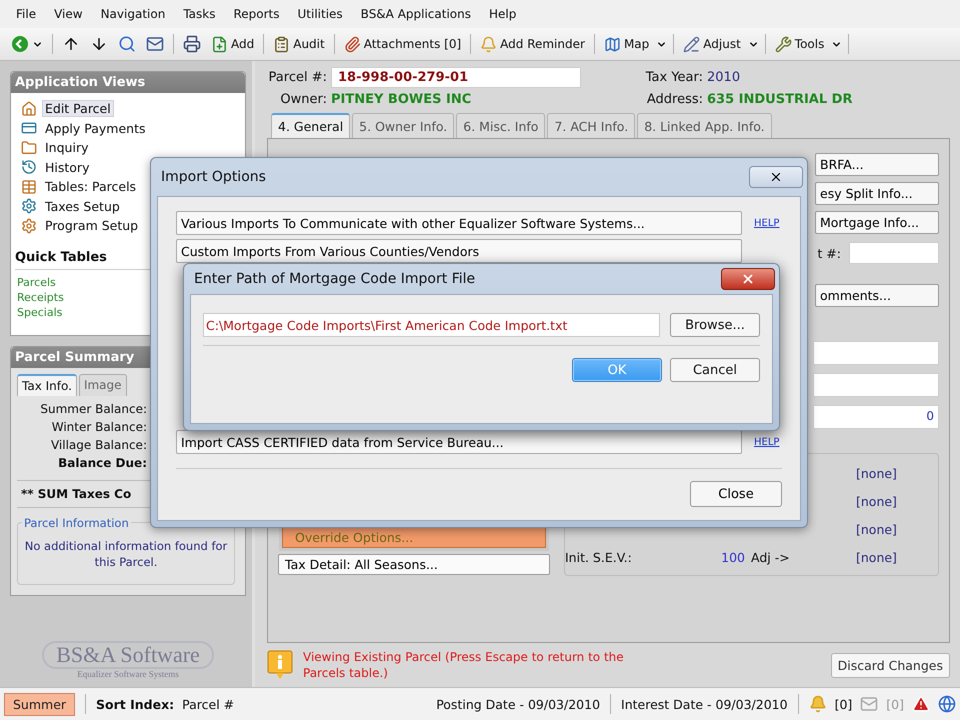  I want to click on sort-label: Sort Index:, so click(135, 704).